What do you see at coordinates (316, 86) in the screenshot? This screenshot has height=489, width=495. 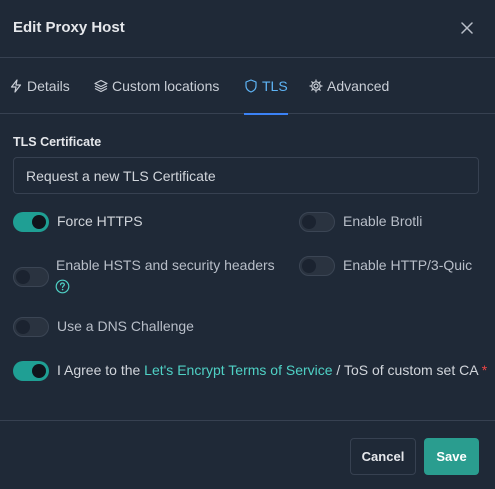 I see `gear-icon` at bounding box center [316, 86].